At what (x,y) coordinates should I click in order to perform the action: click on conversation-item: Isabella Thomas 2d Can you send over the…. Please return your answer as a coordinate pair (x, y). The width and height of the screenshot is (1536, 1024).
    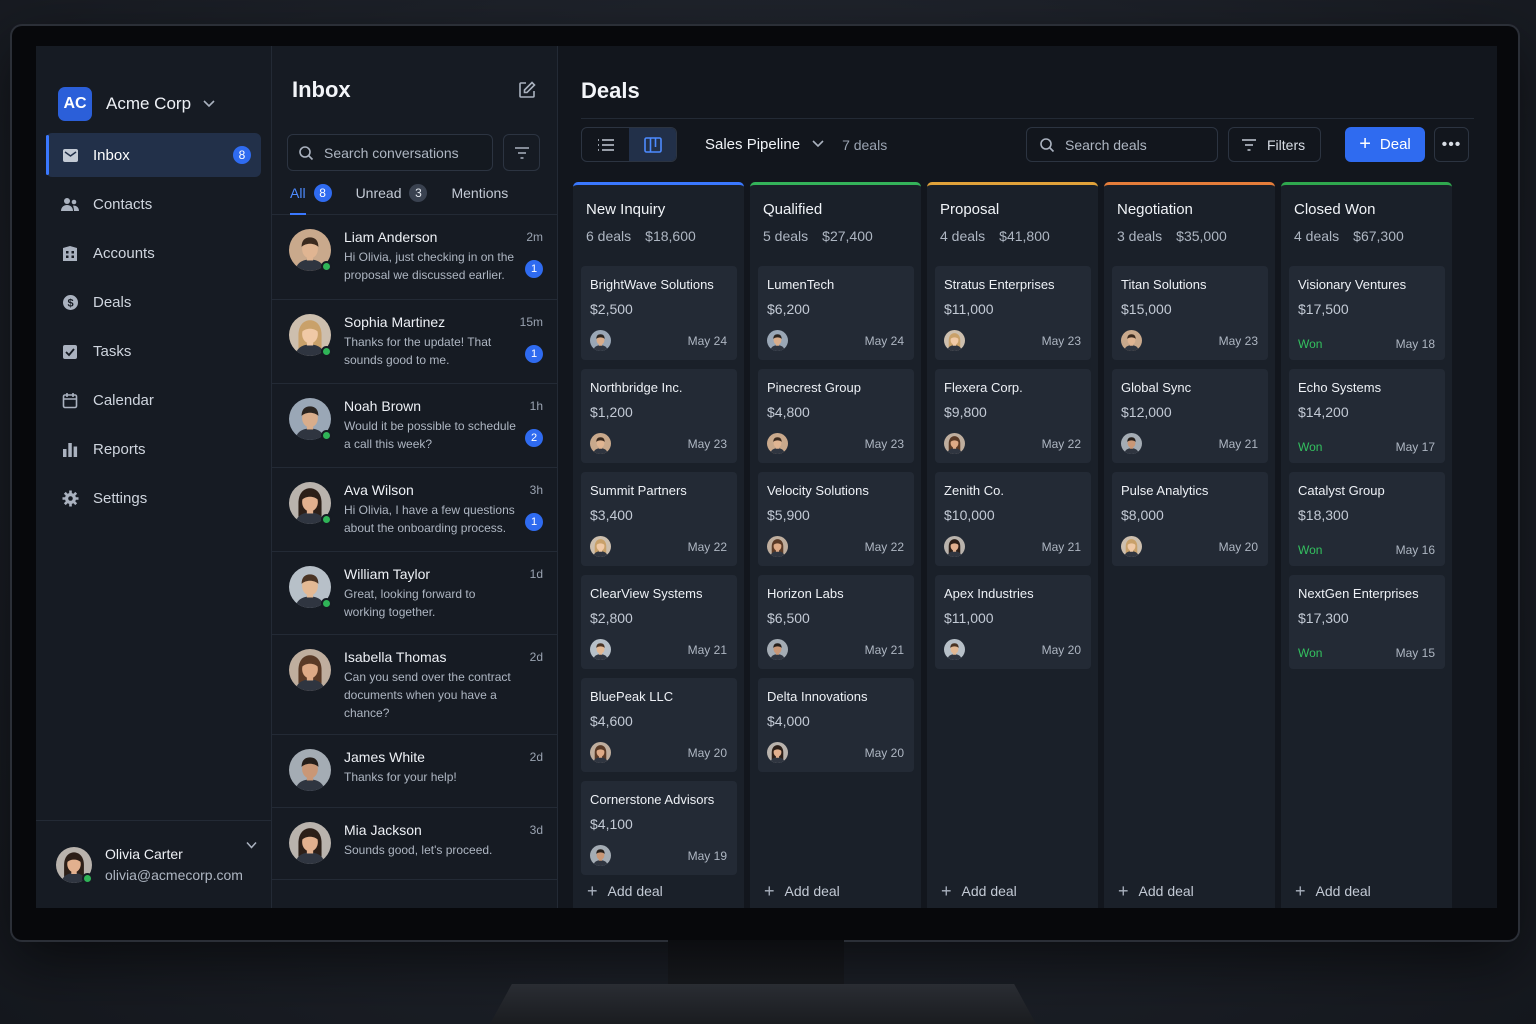
    Looking at the image, I should click on (414, 685).